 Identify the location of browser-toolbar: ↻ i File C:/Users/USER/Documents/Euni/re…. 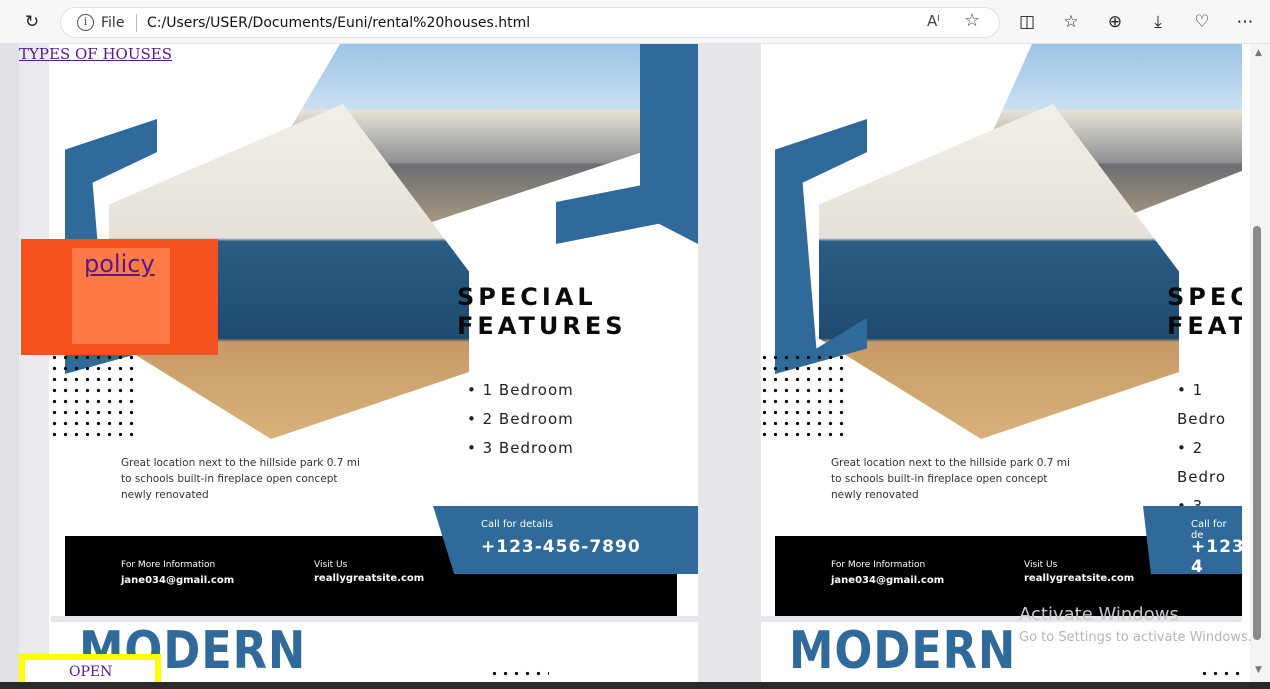
(635, 22).